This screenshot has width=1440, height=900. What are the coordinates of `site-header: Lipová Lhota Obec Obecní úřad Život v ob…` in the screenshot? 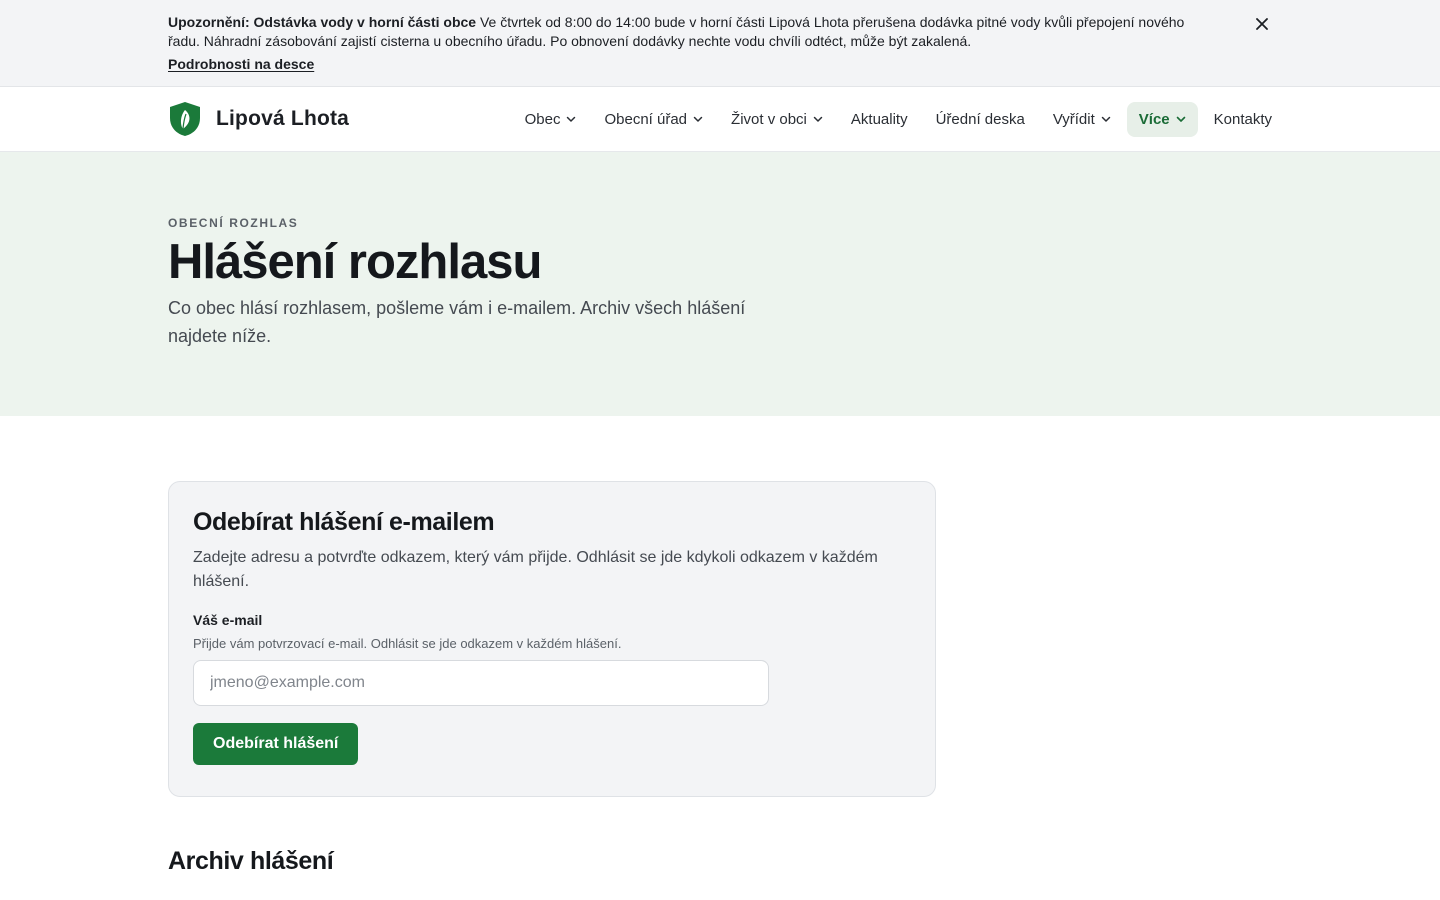 It's located at (720, 119).